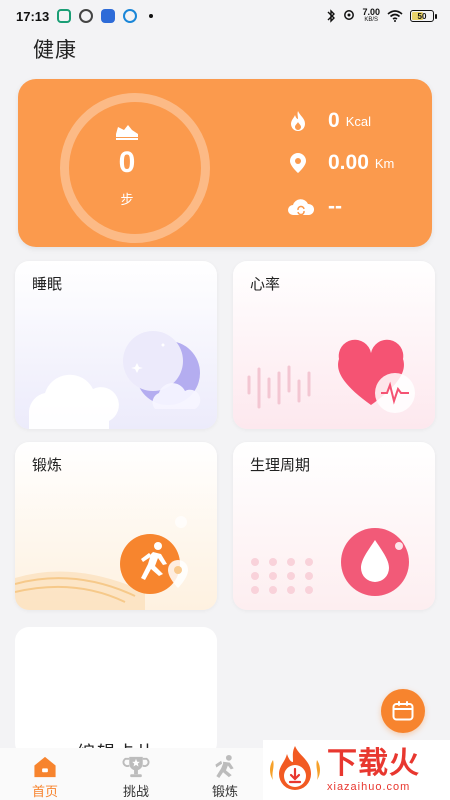 Image resolution: width=450 pixels, height=800 pixels. I want to click on sleep-card: 睡眠, so click(116, 345).